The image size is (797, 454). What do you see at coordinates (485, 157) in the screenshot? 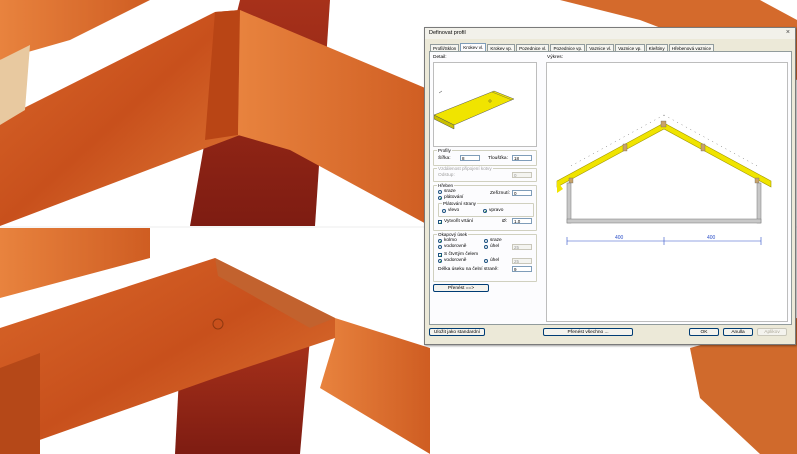
I see `profile-group: Profily Šířka: 8 Tloušťka: 18` at bounding box center [485, 157].